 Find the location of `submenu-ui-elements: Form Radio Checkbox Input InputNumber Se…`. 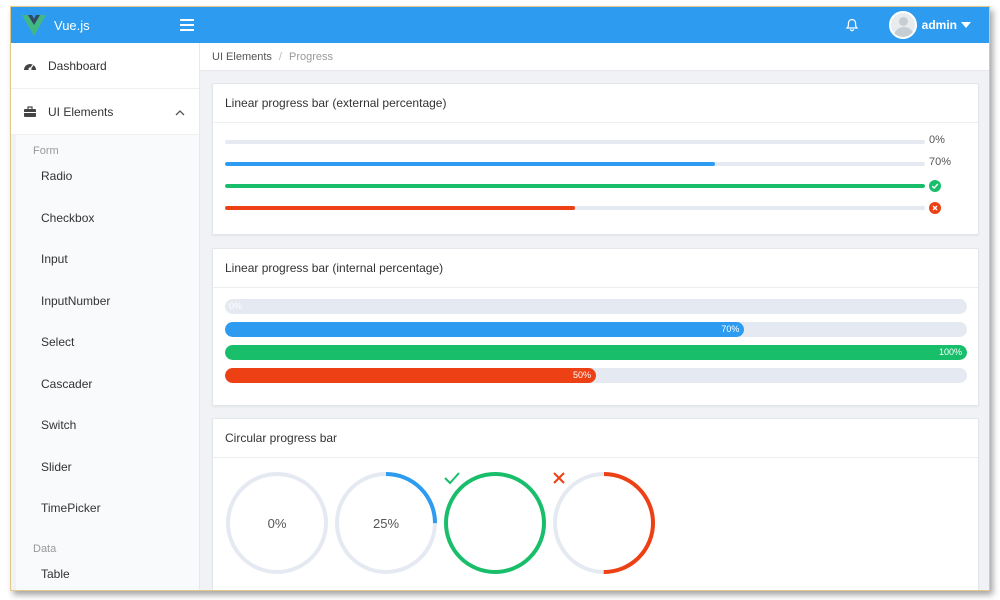

submenu-ui-elements: Form Radio Checkbox Input InputNumber Se… is located at coordinates (105, 363).